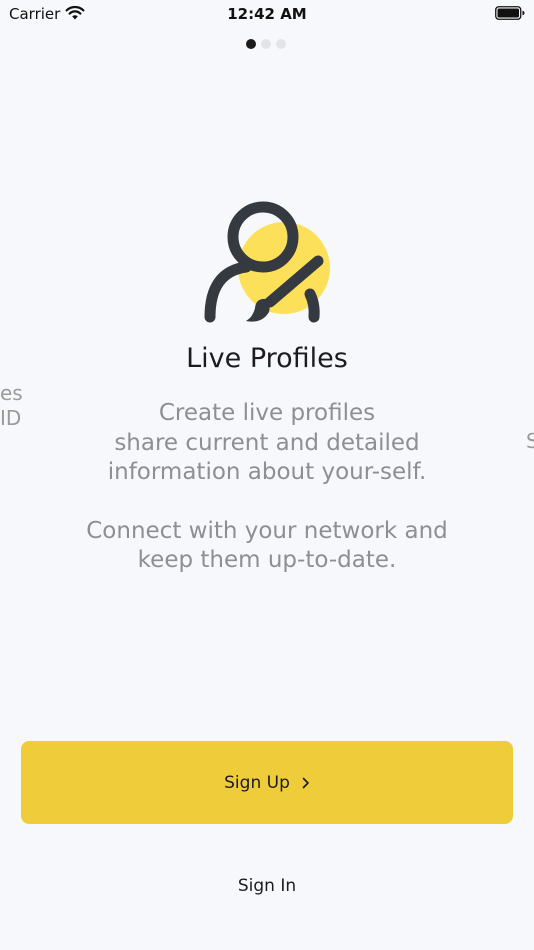  What do you see at coordinates (267, 358) in the screenshot?
I see `page-title: Live Profiles` at bounding box center [267, 358].